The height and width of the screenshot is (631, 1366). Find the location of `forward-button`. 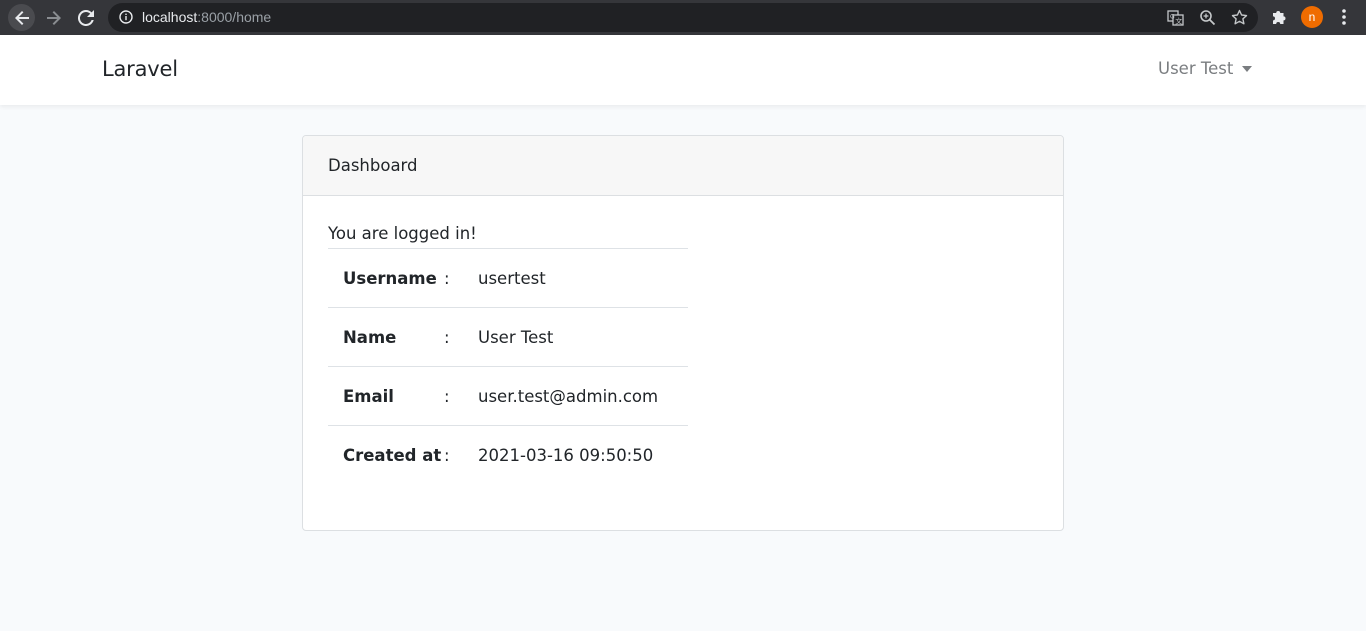

forward-button is located at coordinates (54, 17).